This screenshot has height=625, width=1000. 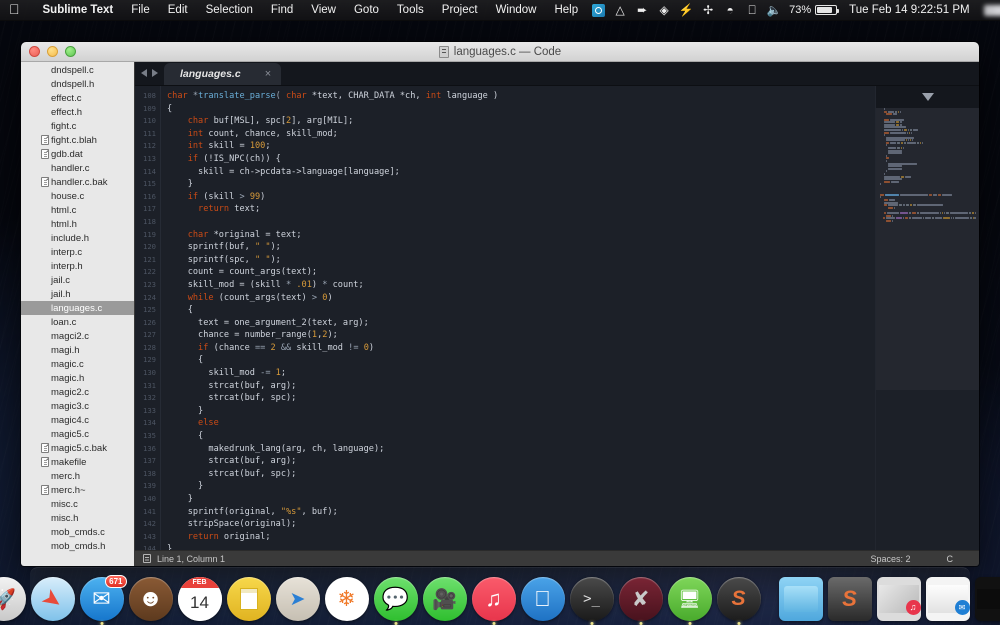 What do you see at coordinates (774, 10) in the screenshot?
I see `volume-icon: 🔈` at bounding box center [774, 10].